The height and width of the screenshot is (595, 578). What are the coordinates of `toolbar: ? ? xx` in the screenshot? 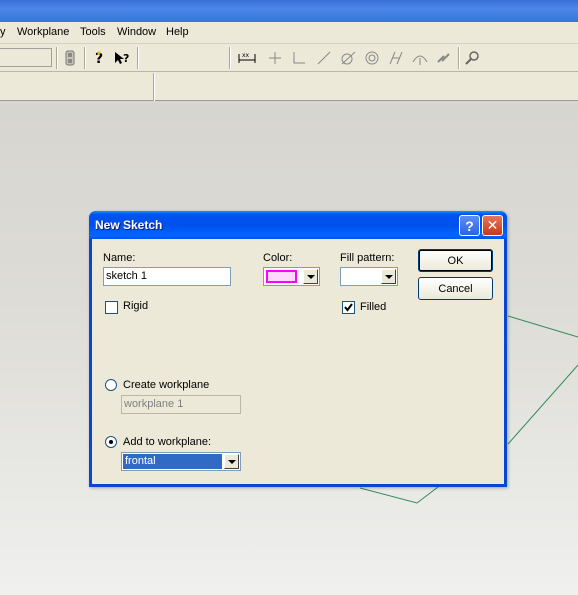 It's located at (289, 58).